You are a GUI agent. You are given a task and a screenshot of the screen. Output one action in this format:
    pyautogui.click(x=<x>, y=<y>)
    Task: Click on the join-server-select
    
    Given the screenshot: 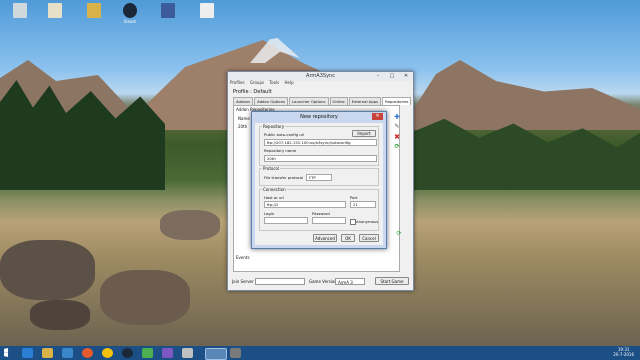 What is the action you would take?
    pyautogui.click(x=280, y=281)
    